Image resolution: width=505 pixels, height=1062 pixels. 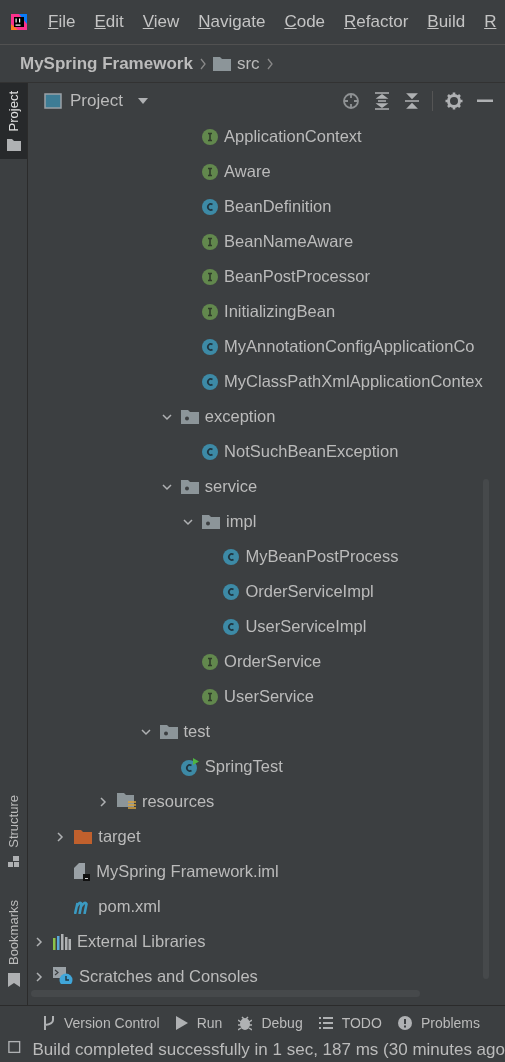 I want to click on window-icon, so click(x=53, y=101).